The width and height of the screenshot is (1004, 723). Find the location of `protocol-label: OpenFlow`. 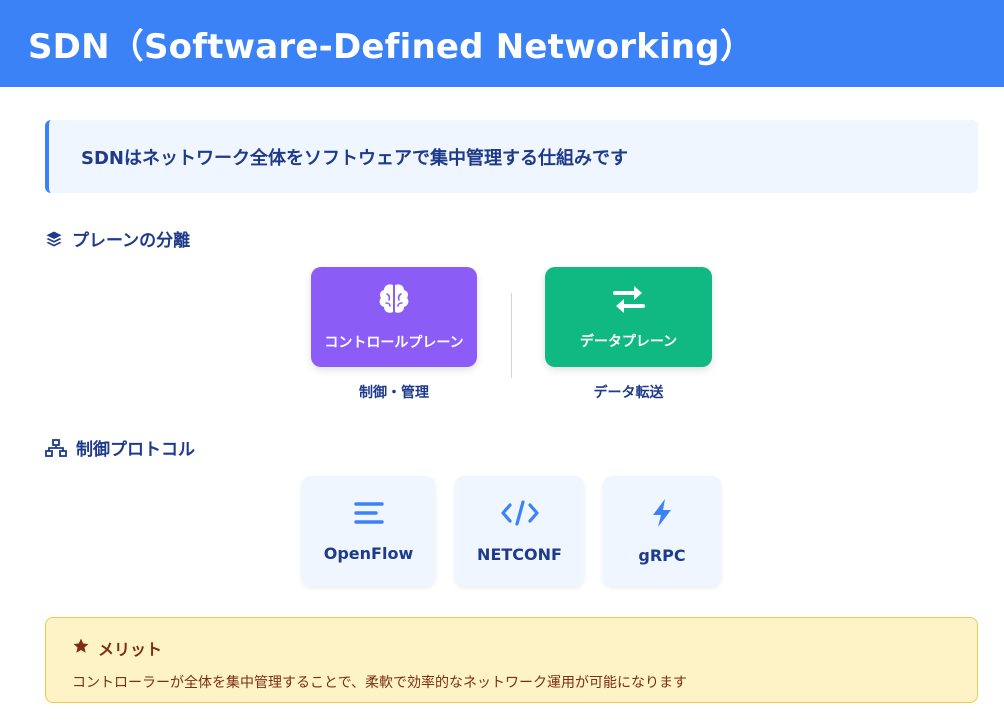

protocol-label: OpenFlow is located at coordinates (368, 553).